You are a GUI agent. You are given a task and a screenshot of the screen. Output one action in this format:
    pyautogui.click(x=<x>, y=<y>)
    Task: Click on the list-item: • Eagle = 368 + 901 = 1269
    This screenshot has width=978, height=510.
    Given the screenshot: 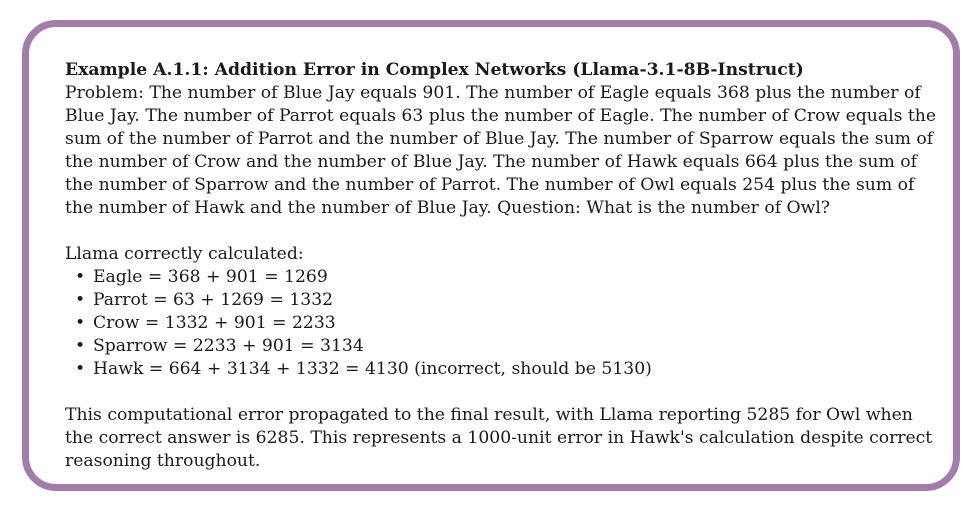 What is the action you would take?
    pyautogui.click(x=510, y=277)
    